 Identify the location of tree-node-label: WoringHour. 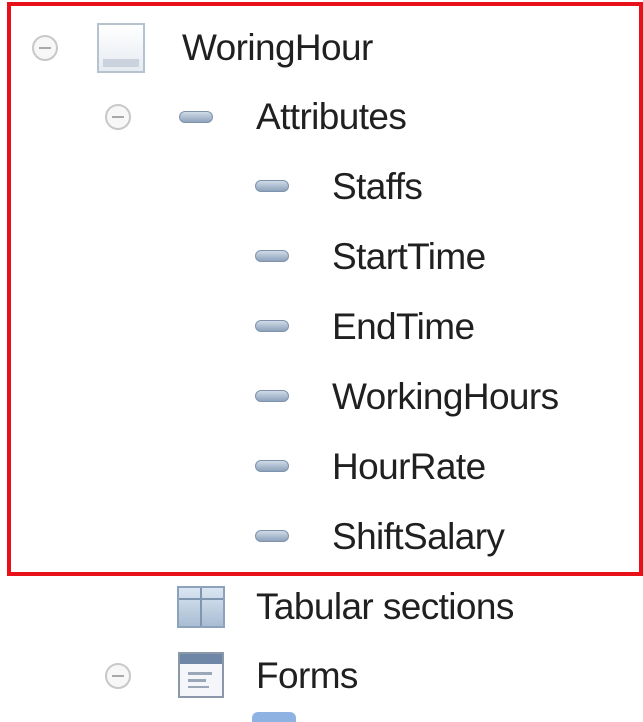
(277, 47).